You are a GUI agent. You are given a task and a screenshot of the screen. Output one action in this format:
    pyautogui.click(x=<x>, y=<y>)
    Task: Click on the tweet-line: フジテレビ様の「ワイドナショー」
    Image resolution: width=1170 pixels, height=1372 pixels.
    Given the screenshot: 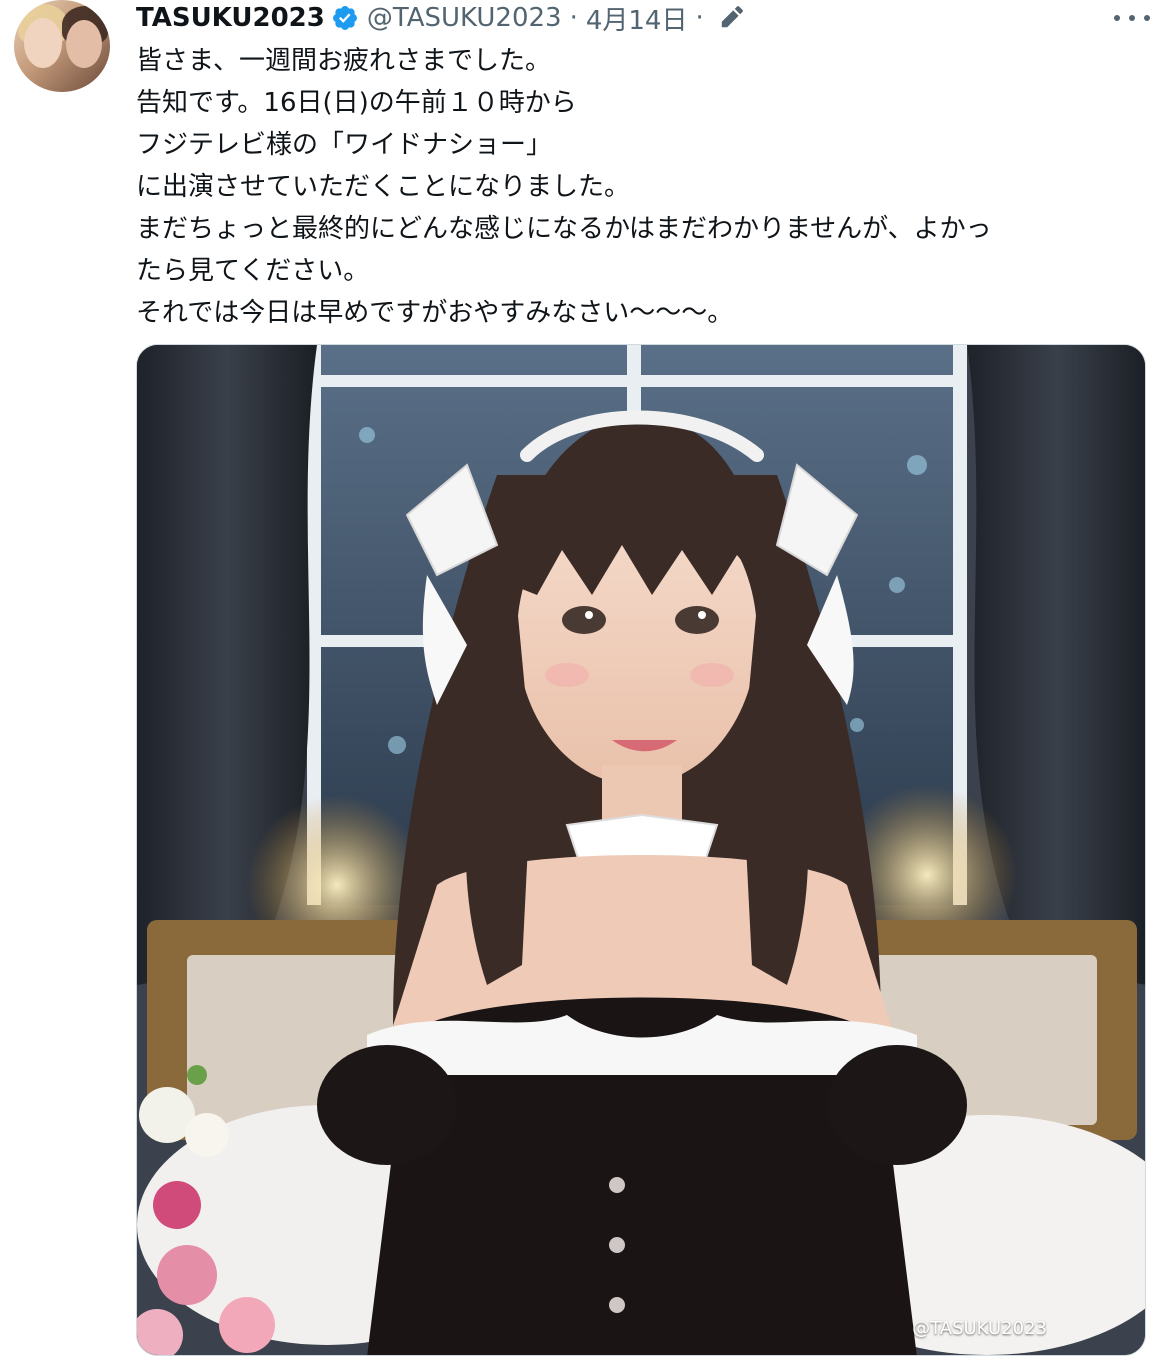 What is the action you would take?
    pyautogui.click(x=344, y=145)
    